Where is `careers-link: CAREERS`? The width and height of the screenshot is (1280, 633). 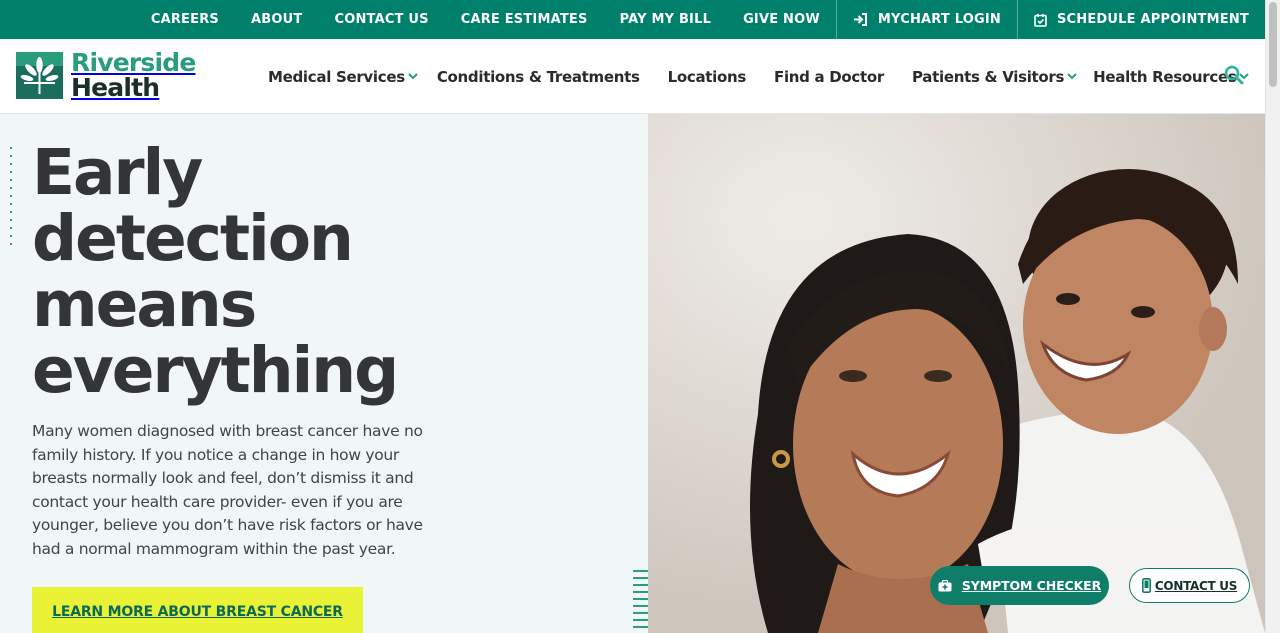 careers-link: CAREERS is located at coordinates (185, 19).